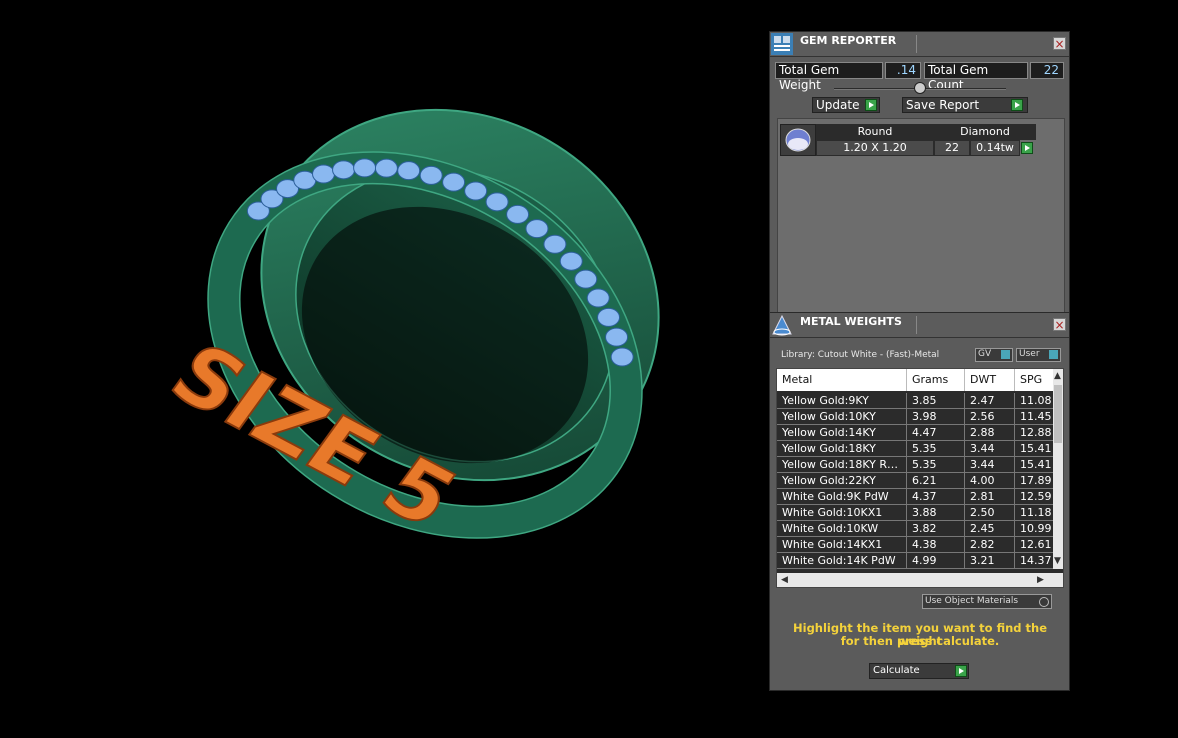 This screenshot has height=738, width=1178. What do you see at coordinates (916, 433) in the screenshot?
I see `table-row: Yellow Gold:14KY 4.47 2.88 12.88` at bounding box center [916, 433].